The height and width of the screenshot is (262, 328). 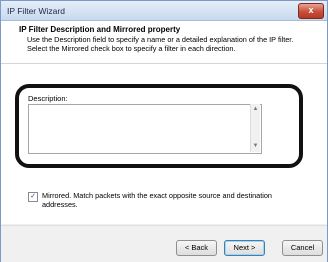 What do you see at coordinates (33, 197) in the screenshot?
I see `mirrored-checkbox: ✓` at bounding box center [33, 197].